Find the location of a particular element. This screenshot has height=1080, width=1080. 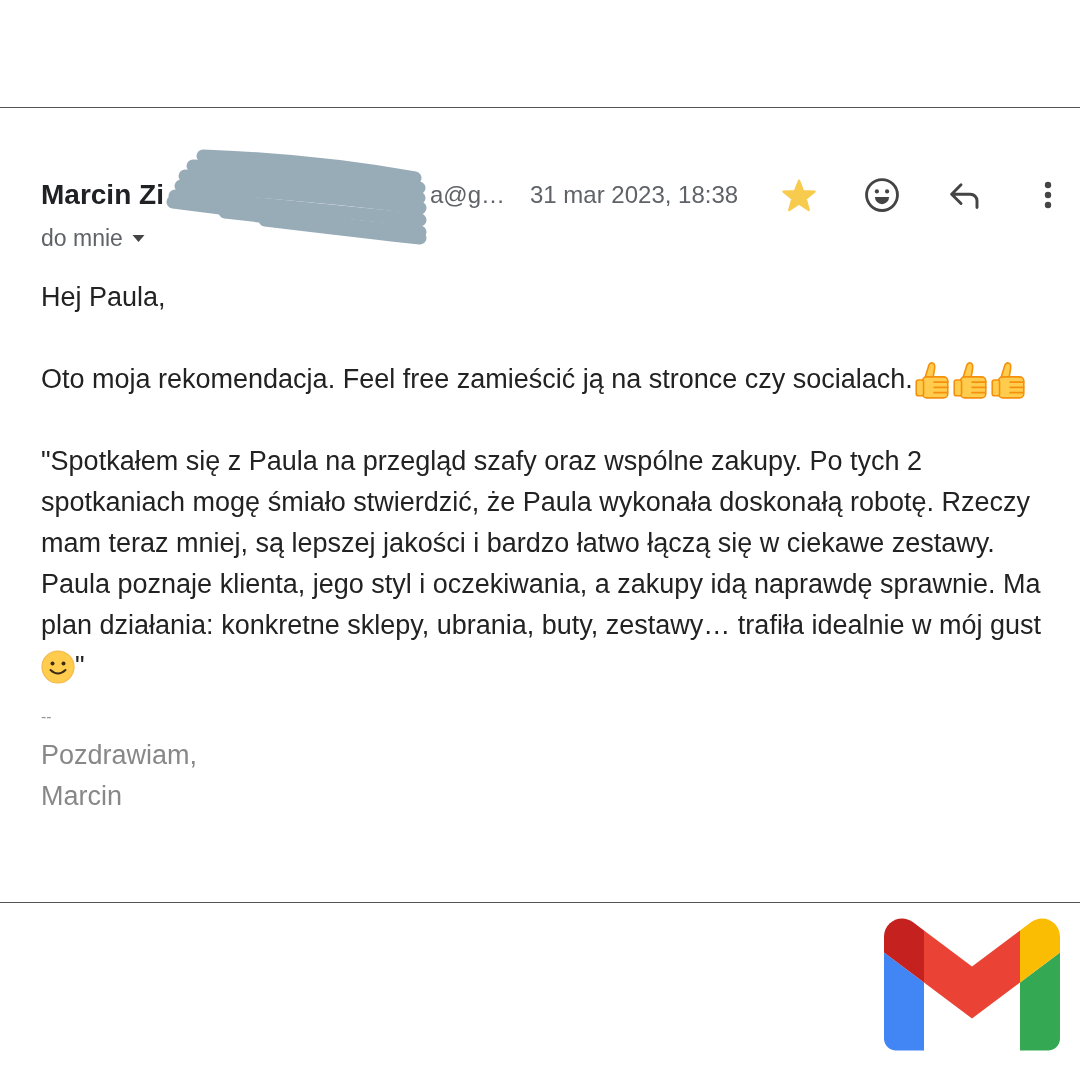

recipient-details-button: do mnie is located at coordinates (93, 238).